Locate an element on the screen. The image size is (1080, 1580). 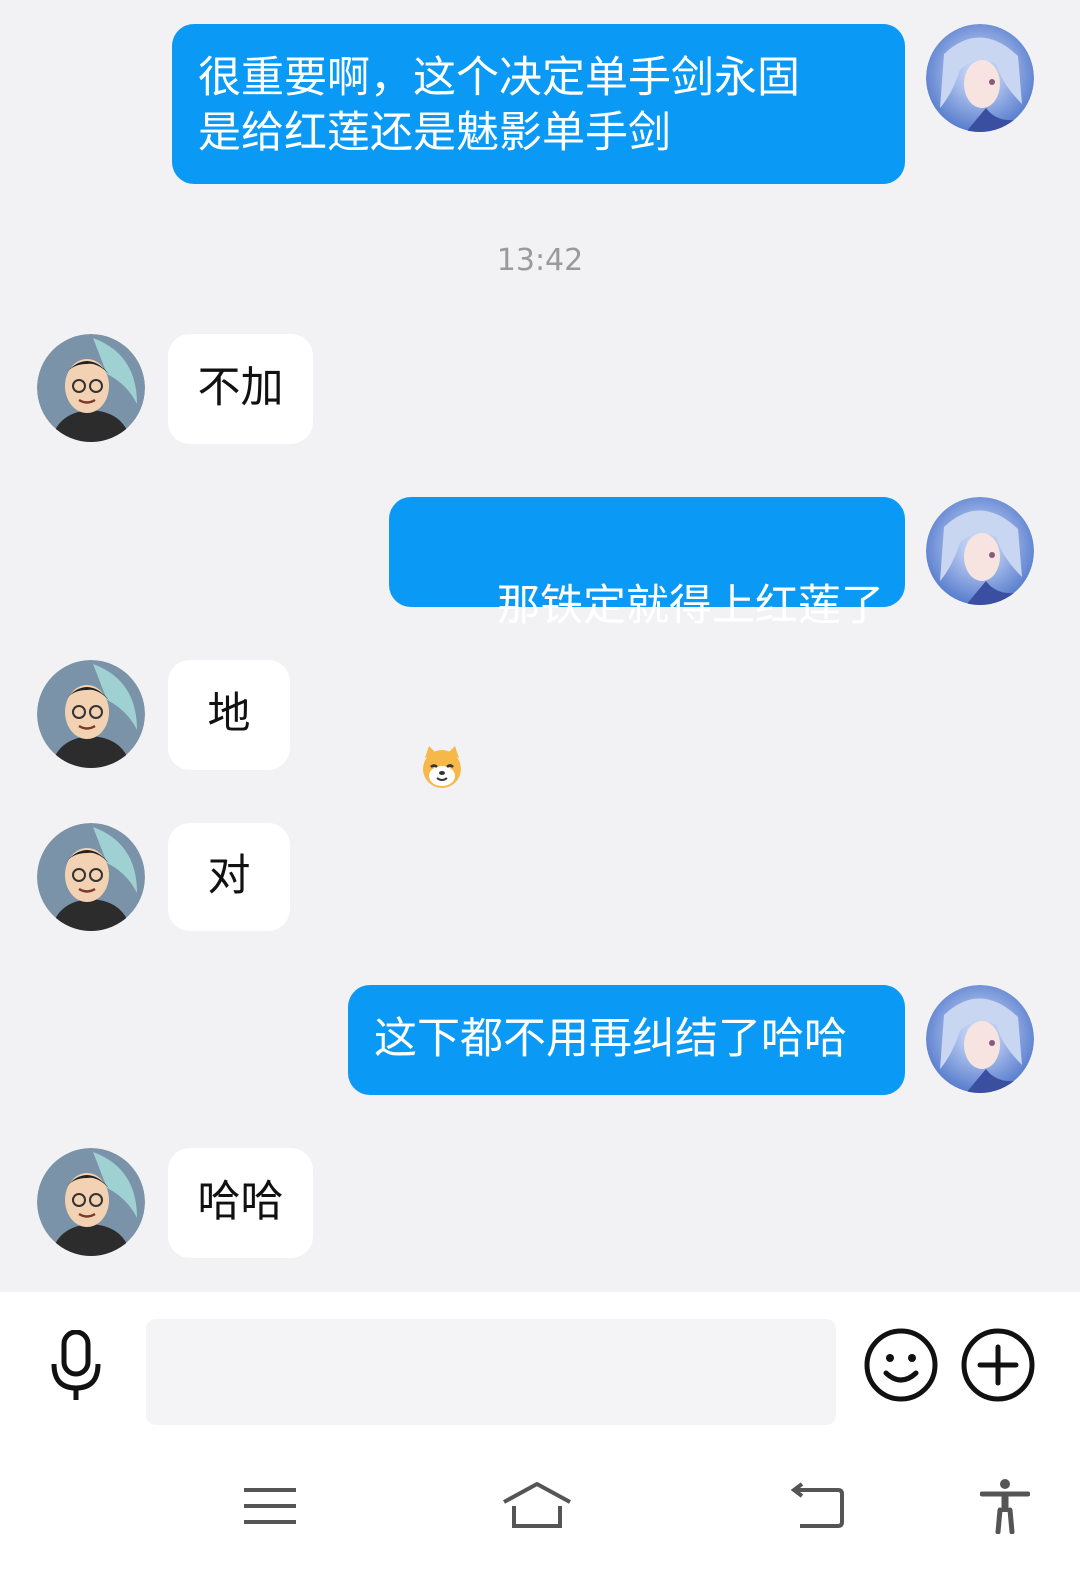
my-message-bubble: 那铁定就得上红莲了 is located at coordinates (647, 642).